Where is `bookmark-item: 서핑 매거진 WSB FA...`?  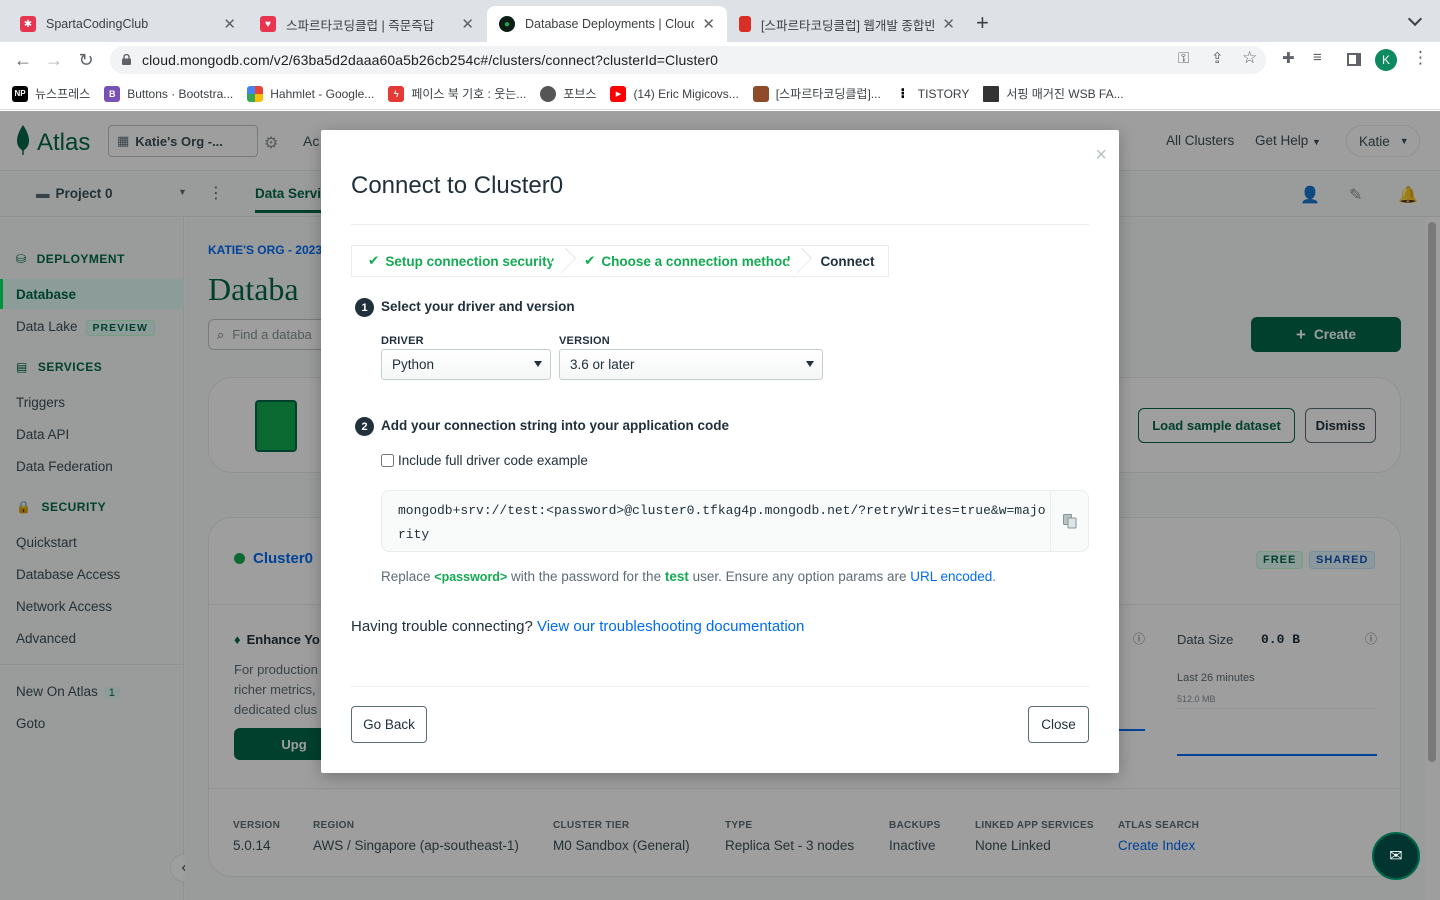
bookmark-item: 서핑 매거진 WSB FA... is located at coordinates (1053, 93).